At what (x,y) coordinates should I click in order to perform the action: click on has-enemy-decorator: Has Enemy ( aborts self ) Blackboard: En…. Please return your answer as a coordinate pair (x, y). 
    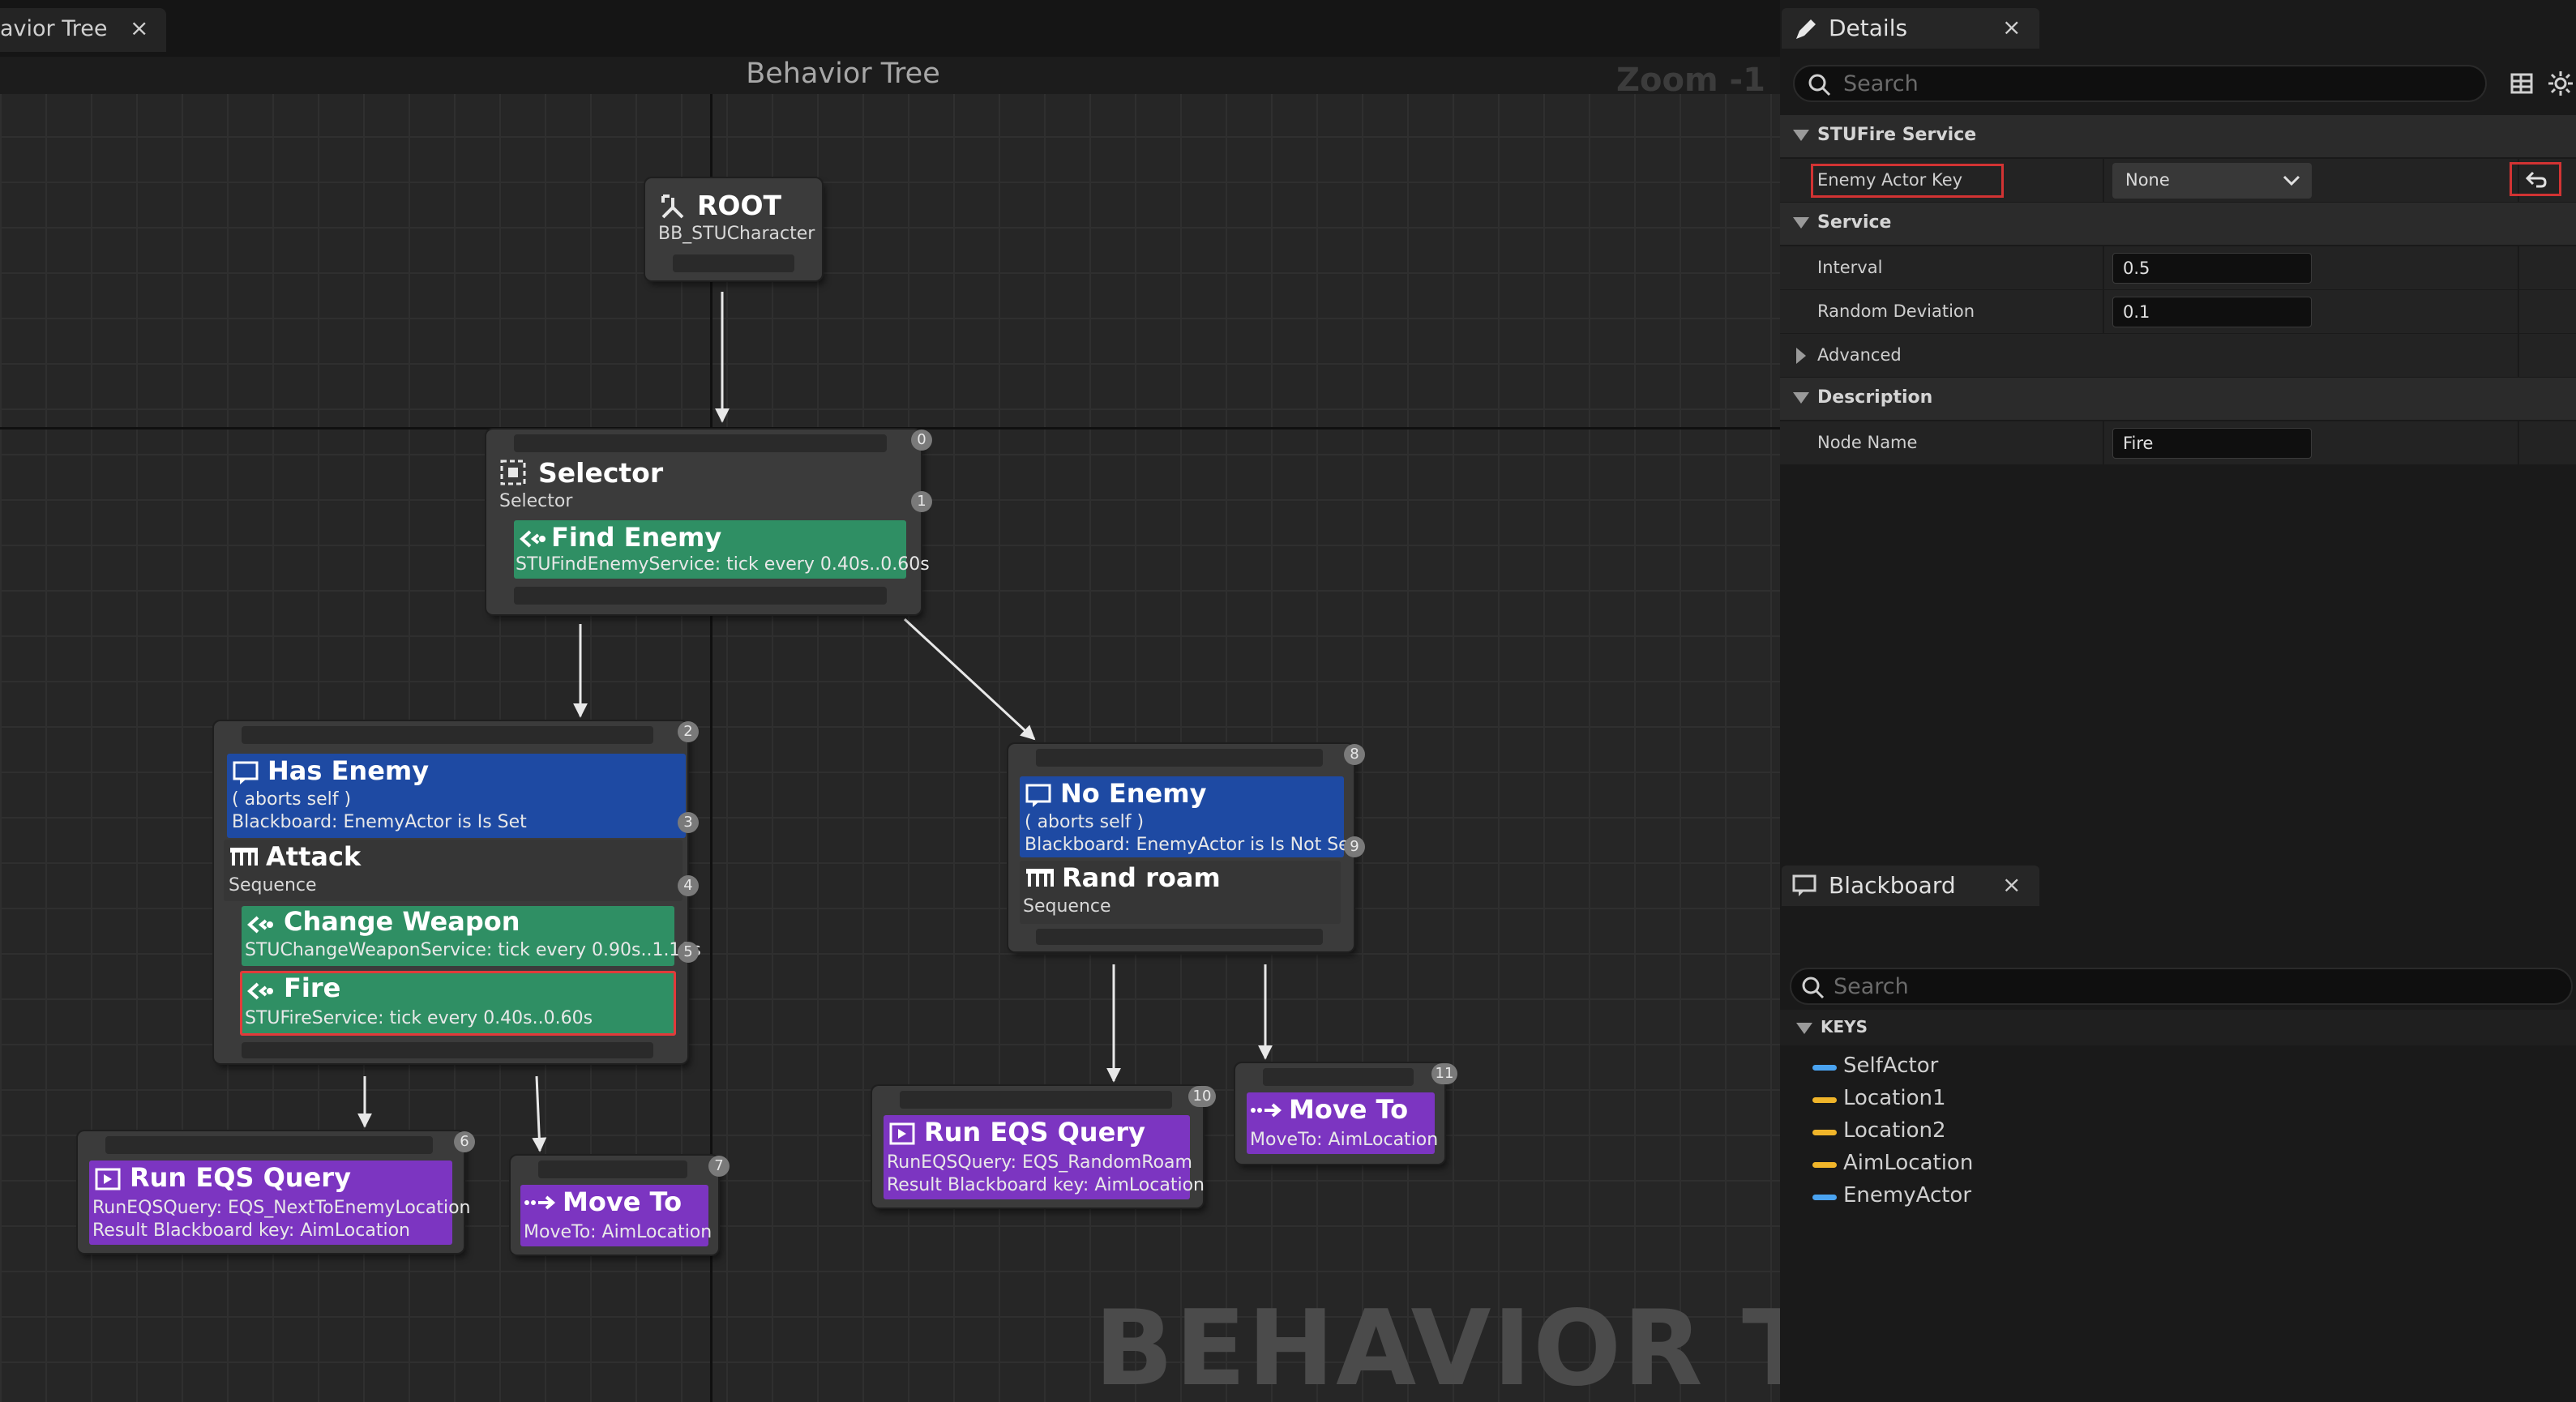
    Looking at the image, I should click on (457, 796).